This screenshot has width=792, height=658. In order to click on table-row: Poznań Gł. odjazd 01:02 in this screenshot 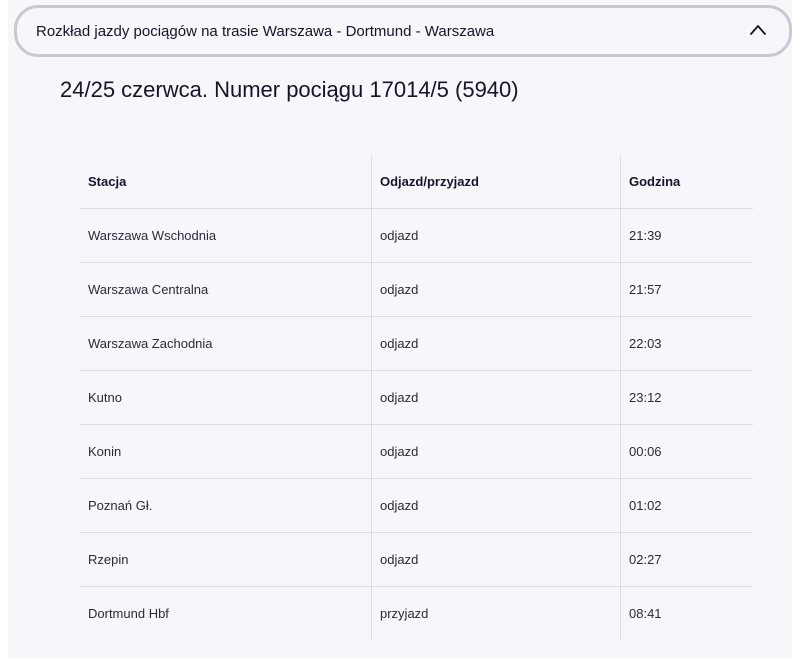, I will do `click(416, 505)`.